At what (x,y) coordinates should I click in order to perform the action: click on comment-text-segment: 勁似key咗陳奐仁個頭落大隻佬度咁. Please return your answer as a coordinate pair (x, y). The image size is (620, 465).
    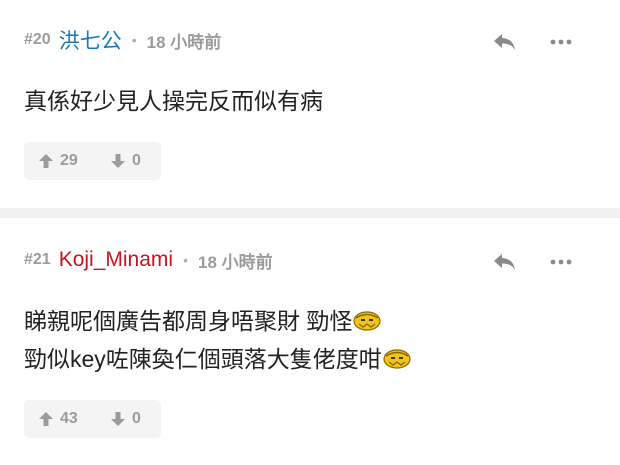
    Looking at the image, I should click on (203, 359).